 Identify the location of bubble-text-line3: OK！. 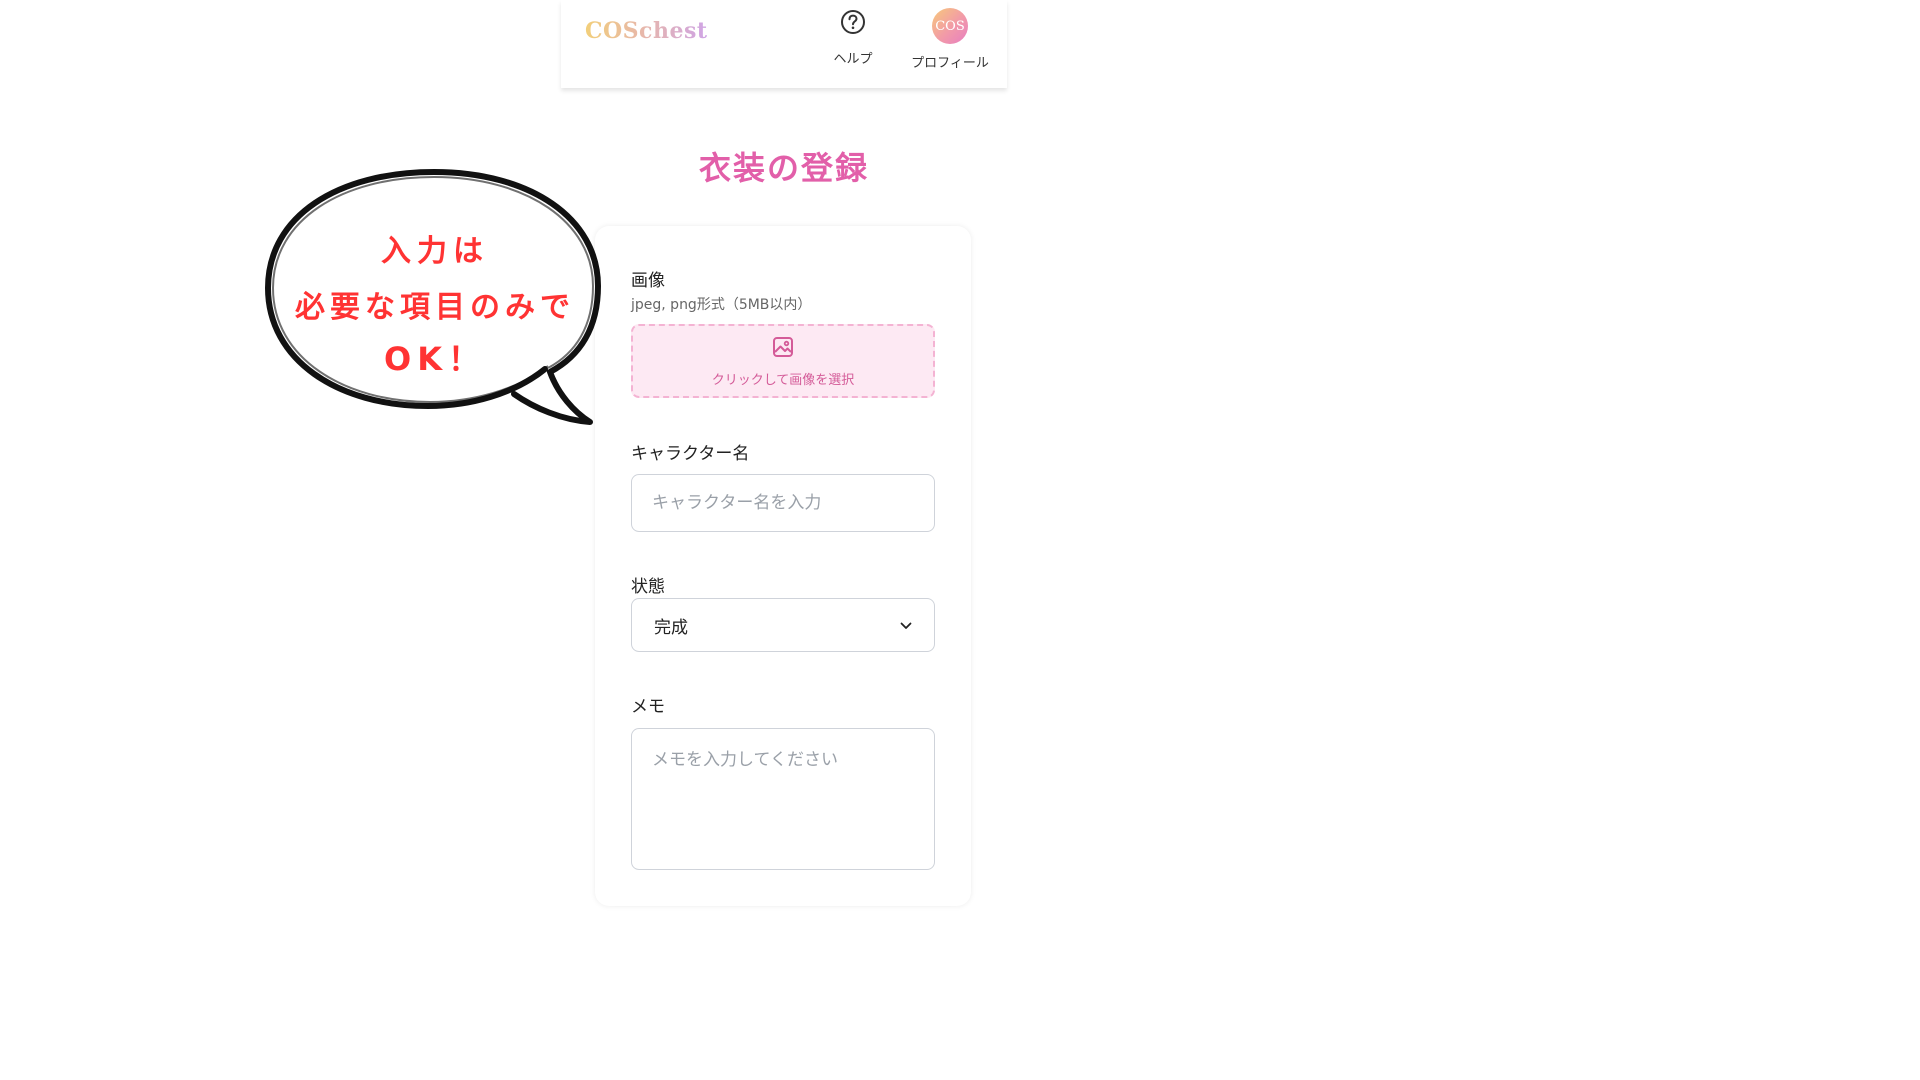
(434, 359).